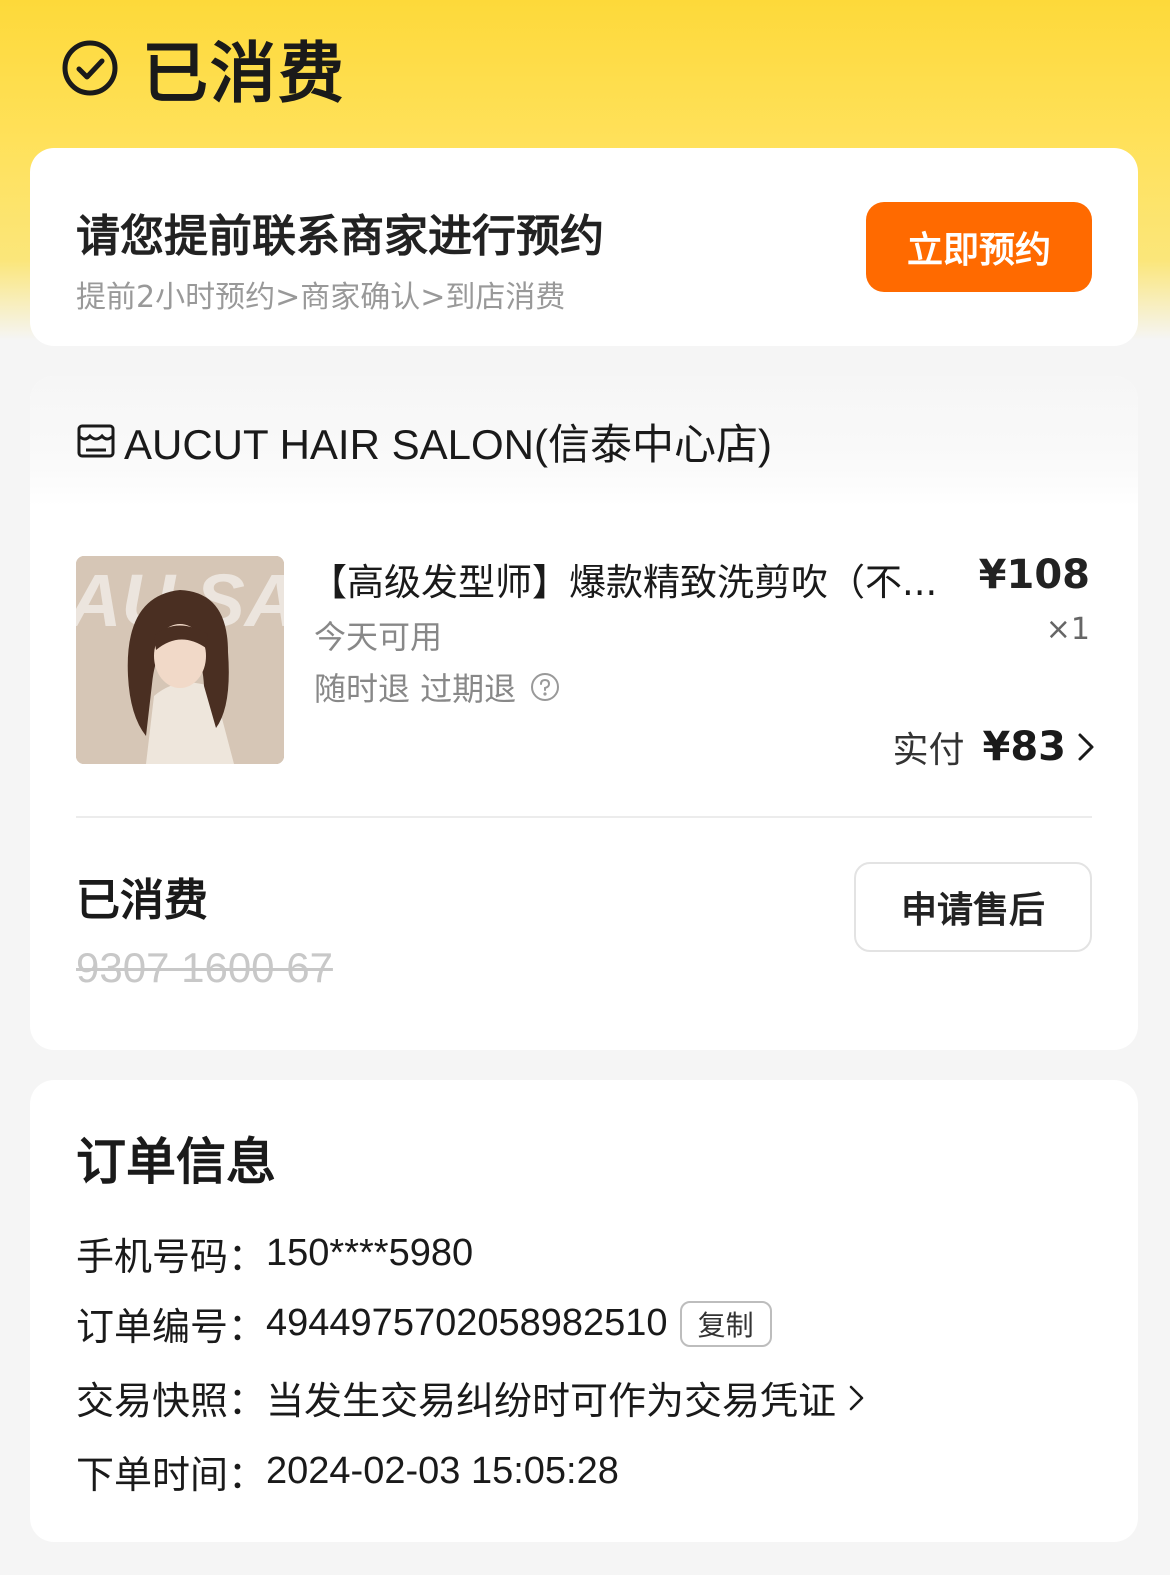 The height and width of the screenshot is (1575, 1170). I want to click on product-price: ¥108, so click(1034, 575).